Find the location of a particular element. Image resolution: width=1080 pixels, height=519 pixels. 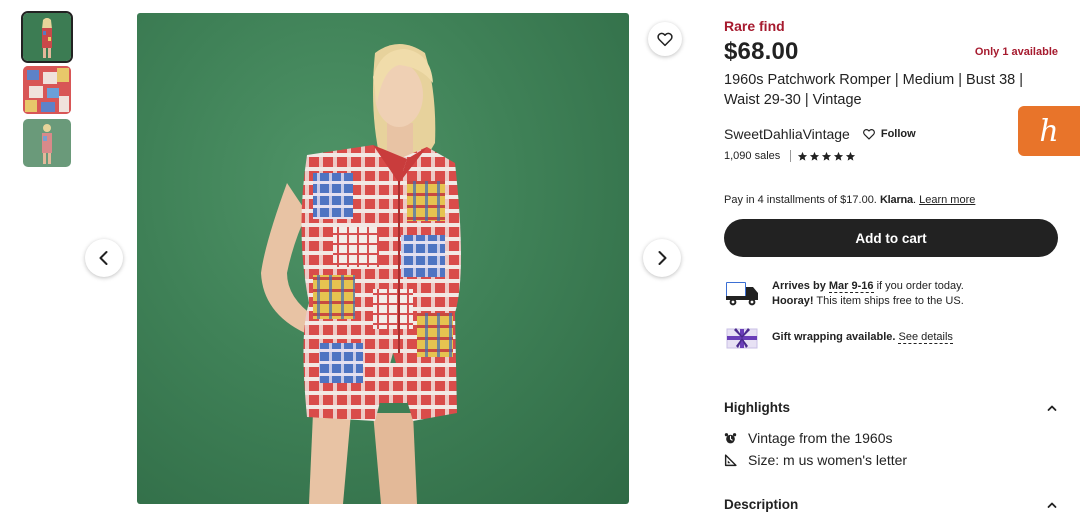

learn-more-link: Learn more is located at coordinates (947, 200).